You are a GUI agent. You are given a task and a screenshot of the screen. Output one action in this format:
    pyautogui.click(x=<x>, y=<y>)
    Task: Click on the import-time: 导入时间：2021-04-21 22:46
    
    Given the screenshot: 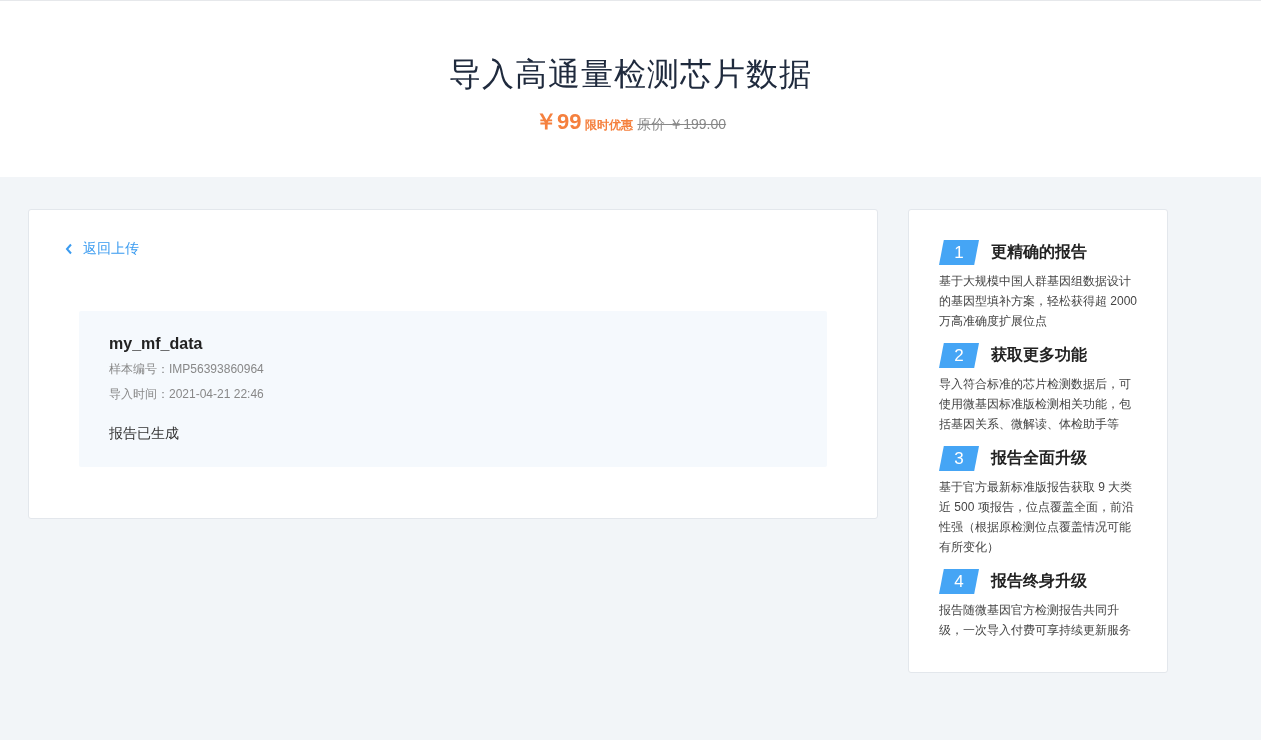 What is the action you would take?
    pyautogui.click(x=187, y=394)
    